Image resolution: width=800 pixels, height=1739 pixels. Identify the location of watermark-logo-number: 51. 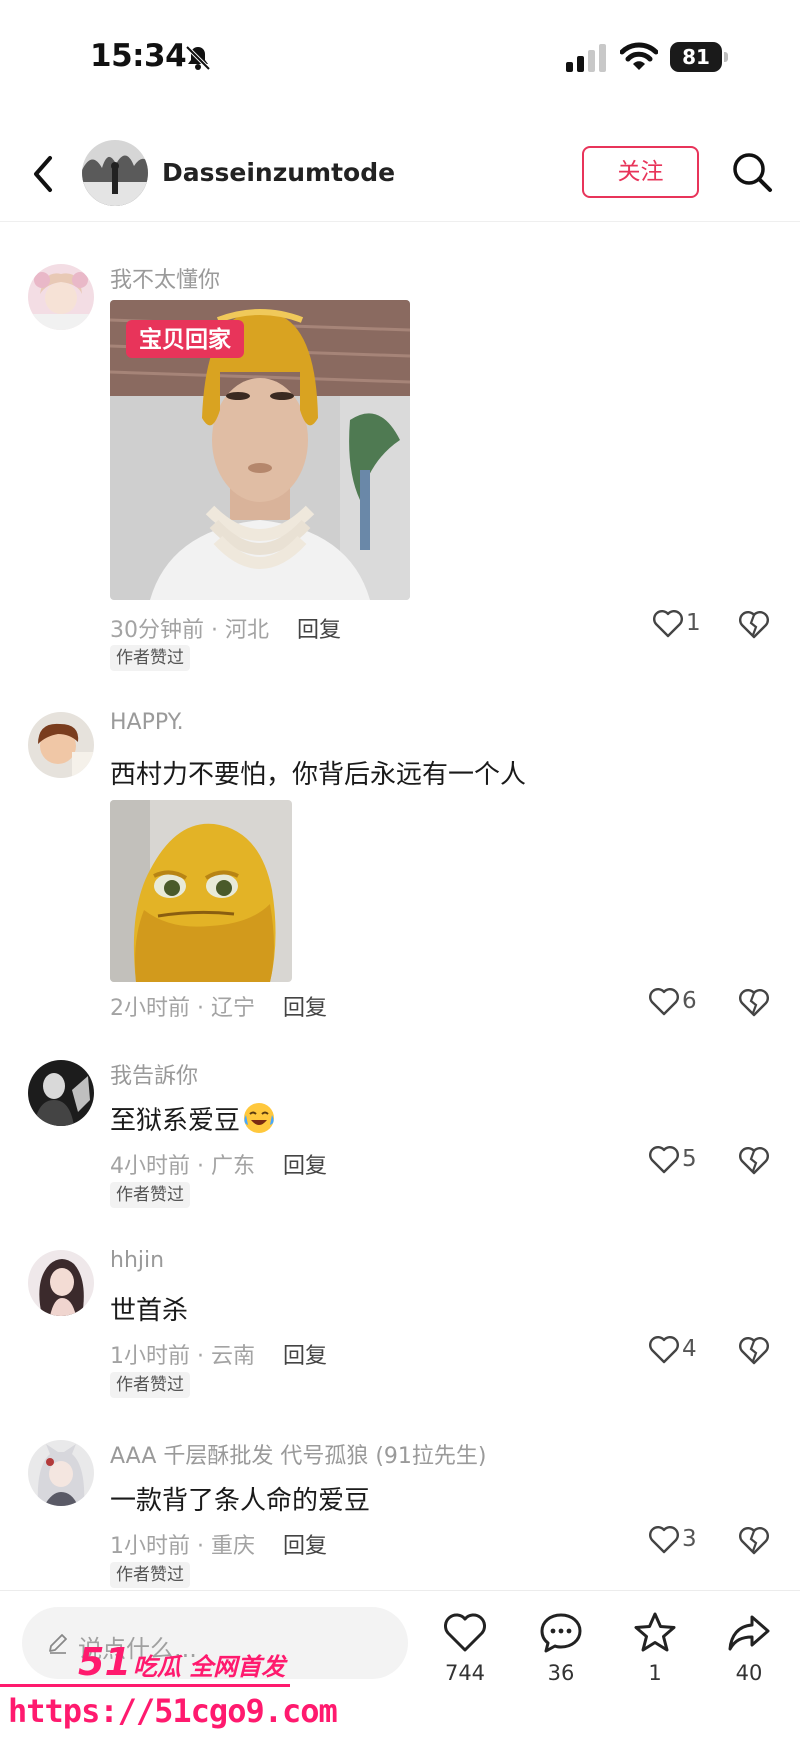
(104, 1662).